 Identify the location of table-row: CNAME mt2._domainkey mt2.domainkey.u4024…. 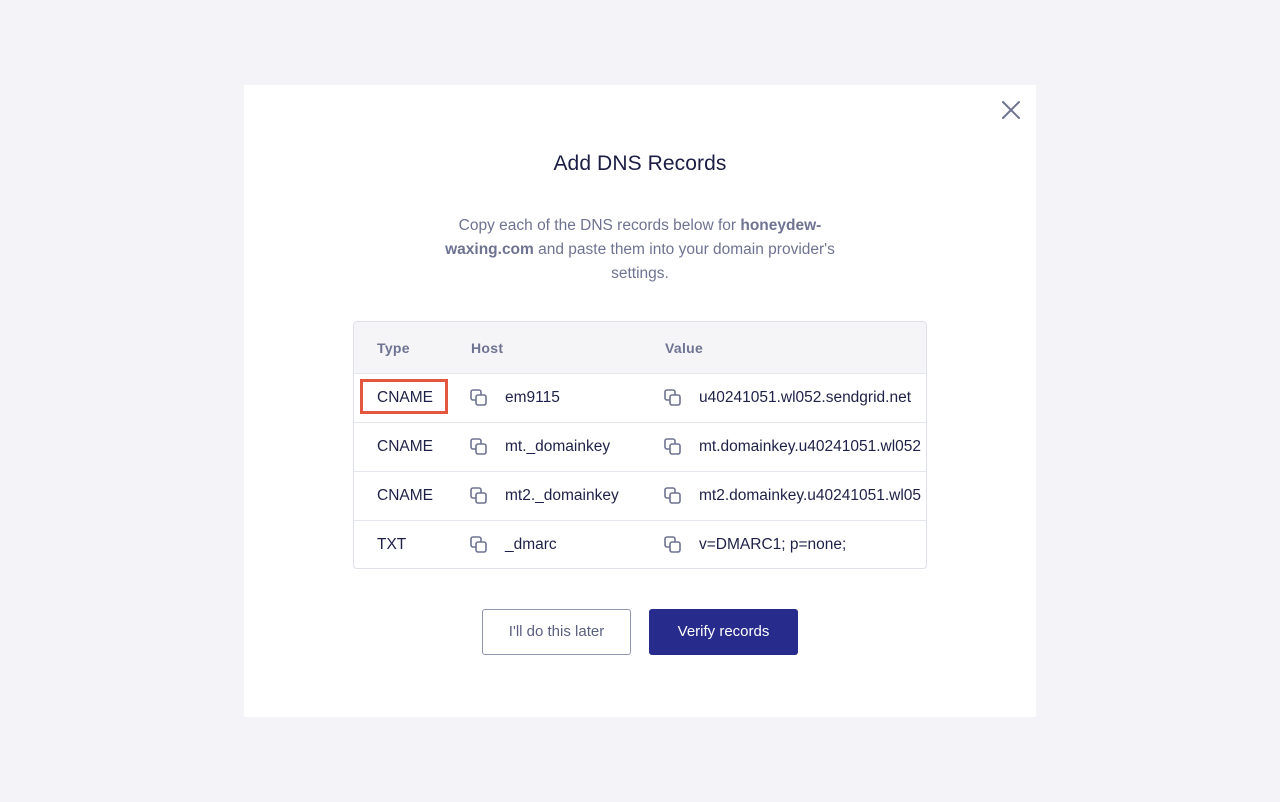
(640, 496).